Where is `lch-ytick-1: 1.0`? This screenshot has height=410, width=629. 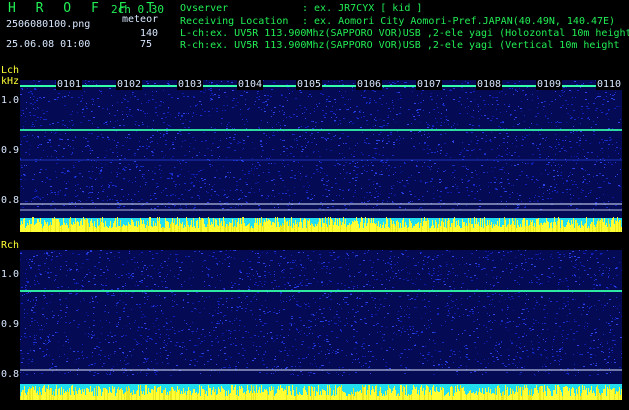
lch-ytick-1: 1.0 is located at coordinates (10, 100).